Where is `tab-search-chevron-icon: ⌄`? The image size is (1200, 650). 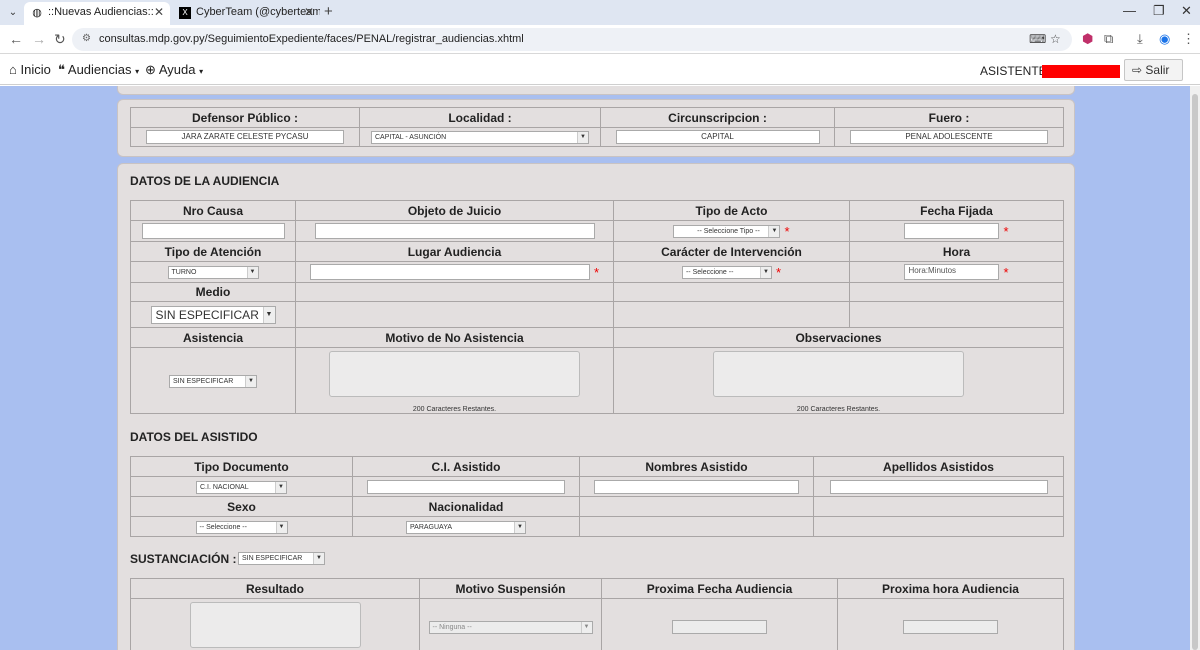 tab-search-chevron-icon: ⌄ is located at coordinates (13, 12).